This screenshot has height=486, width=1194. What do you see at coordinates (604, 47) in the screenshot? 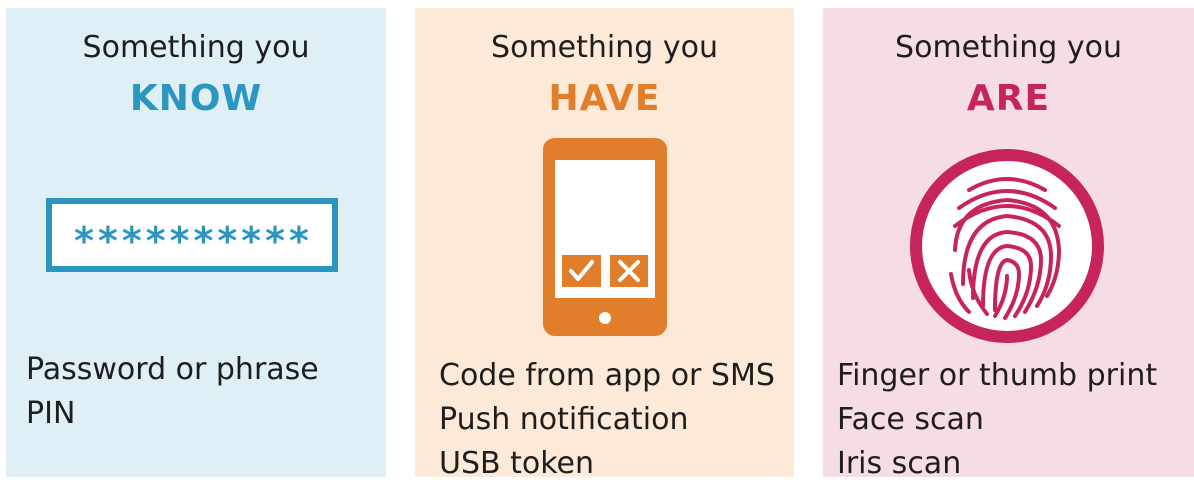
I see `have-intro: Something you` at bounding box center [604, 47].